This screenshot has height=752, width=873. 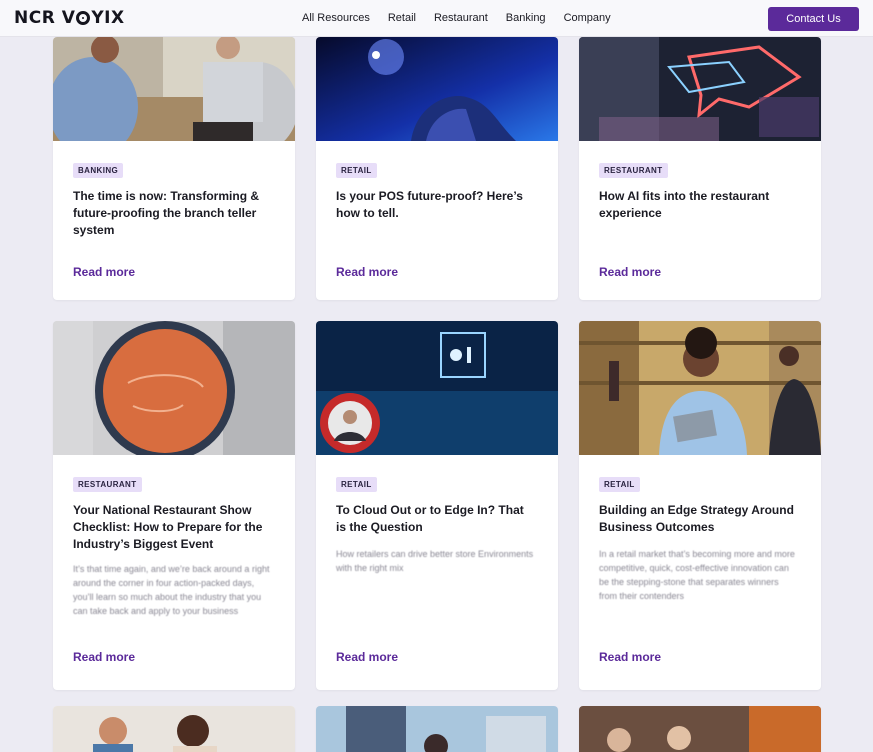 What do you see at coordinates (98, 170) in the screenshot?
I see `category-tag: BANKING` at bounding box center [98, 170].